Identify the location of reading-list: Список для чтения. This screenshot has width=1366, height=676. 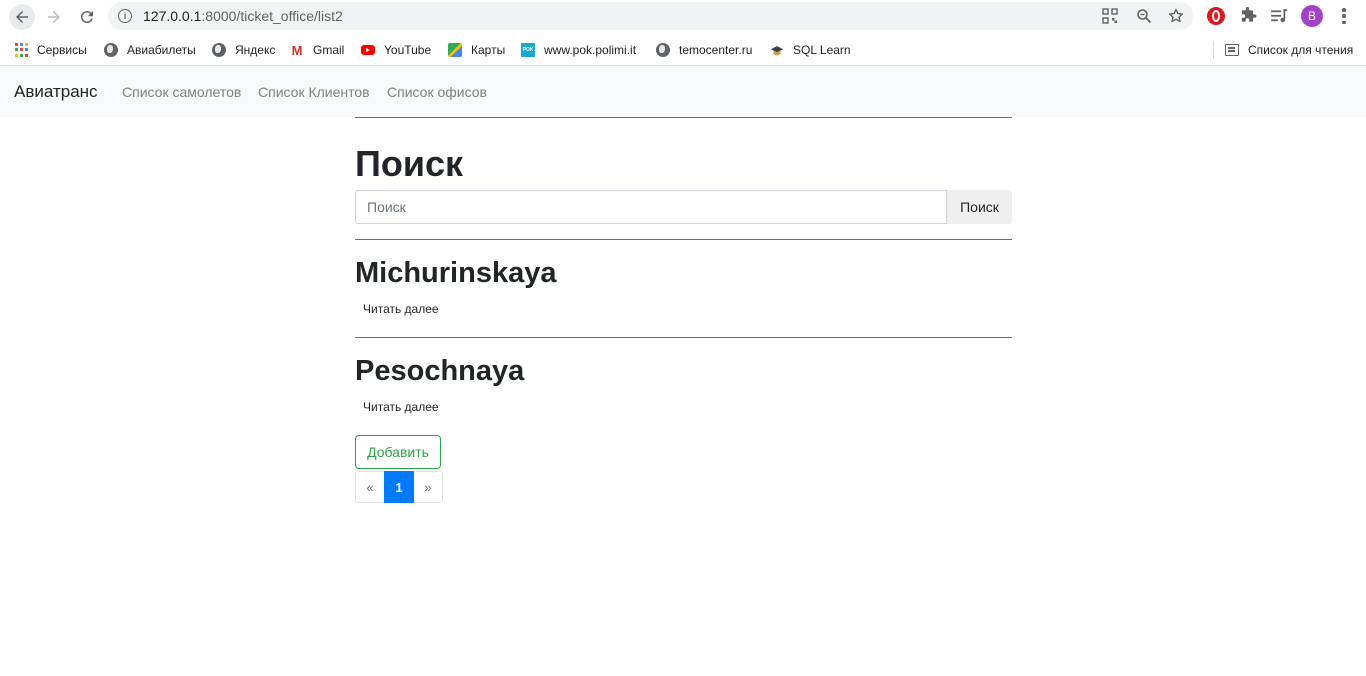
(1289, 50).